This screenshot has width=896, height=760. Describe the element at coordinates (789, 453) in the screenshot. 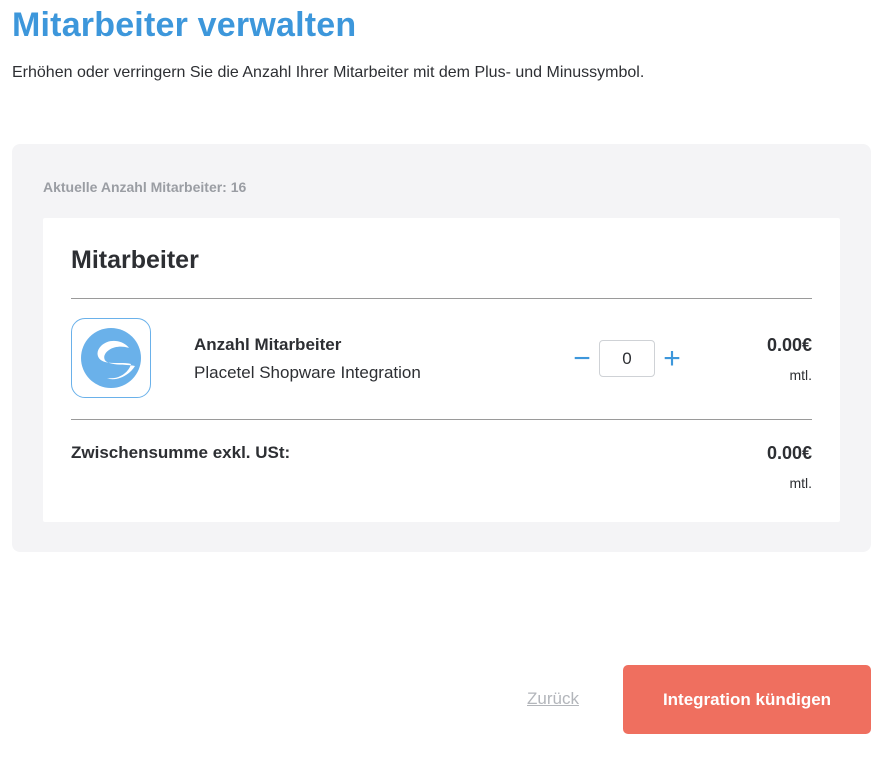

I see `subtotal-price: 0.00€` at that location.